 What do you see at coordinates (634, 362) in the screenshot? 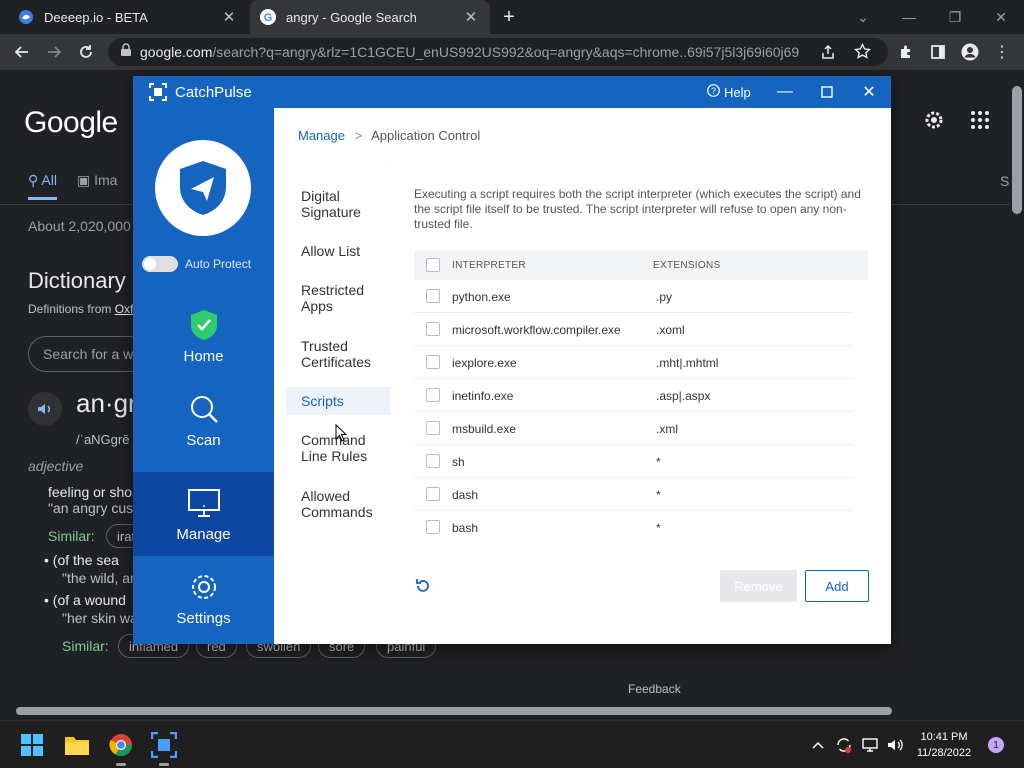
I see `table-row: iexplore.exe .mht|.mhtml` at bounding box center [634, 362].